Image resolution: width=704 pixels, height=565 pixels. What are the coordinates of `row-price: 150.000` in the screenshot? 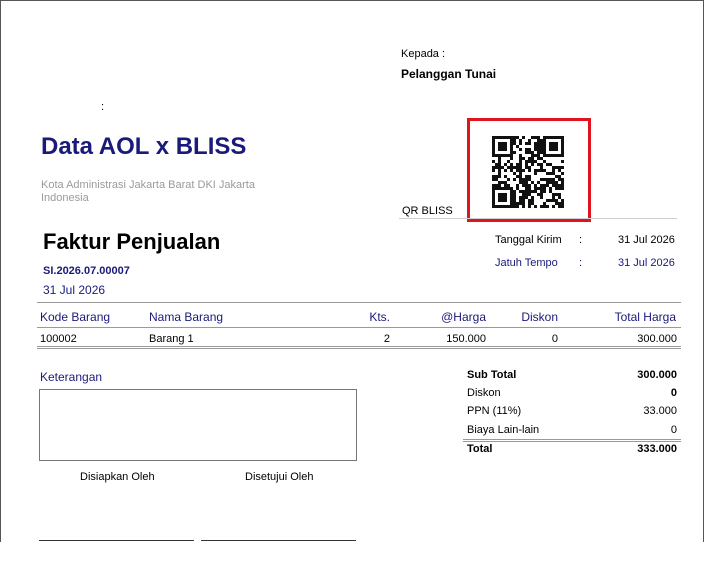 It's located at (466, 339).